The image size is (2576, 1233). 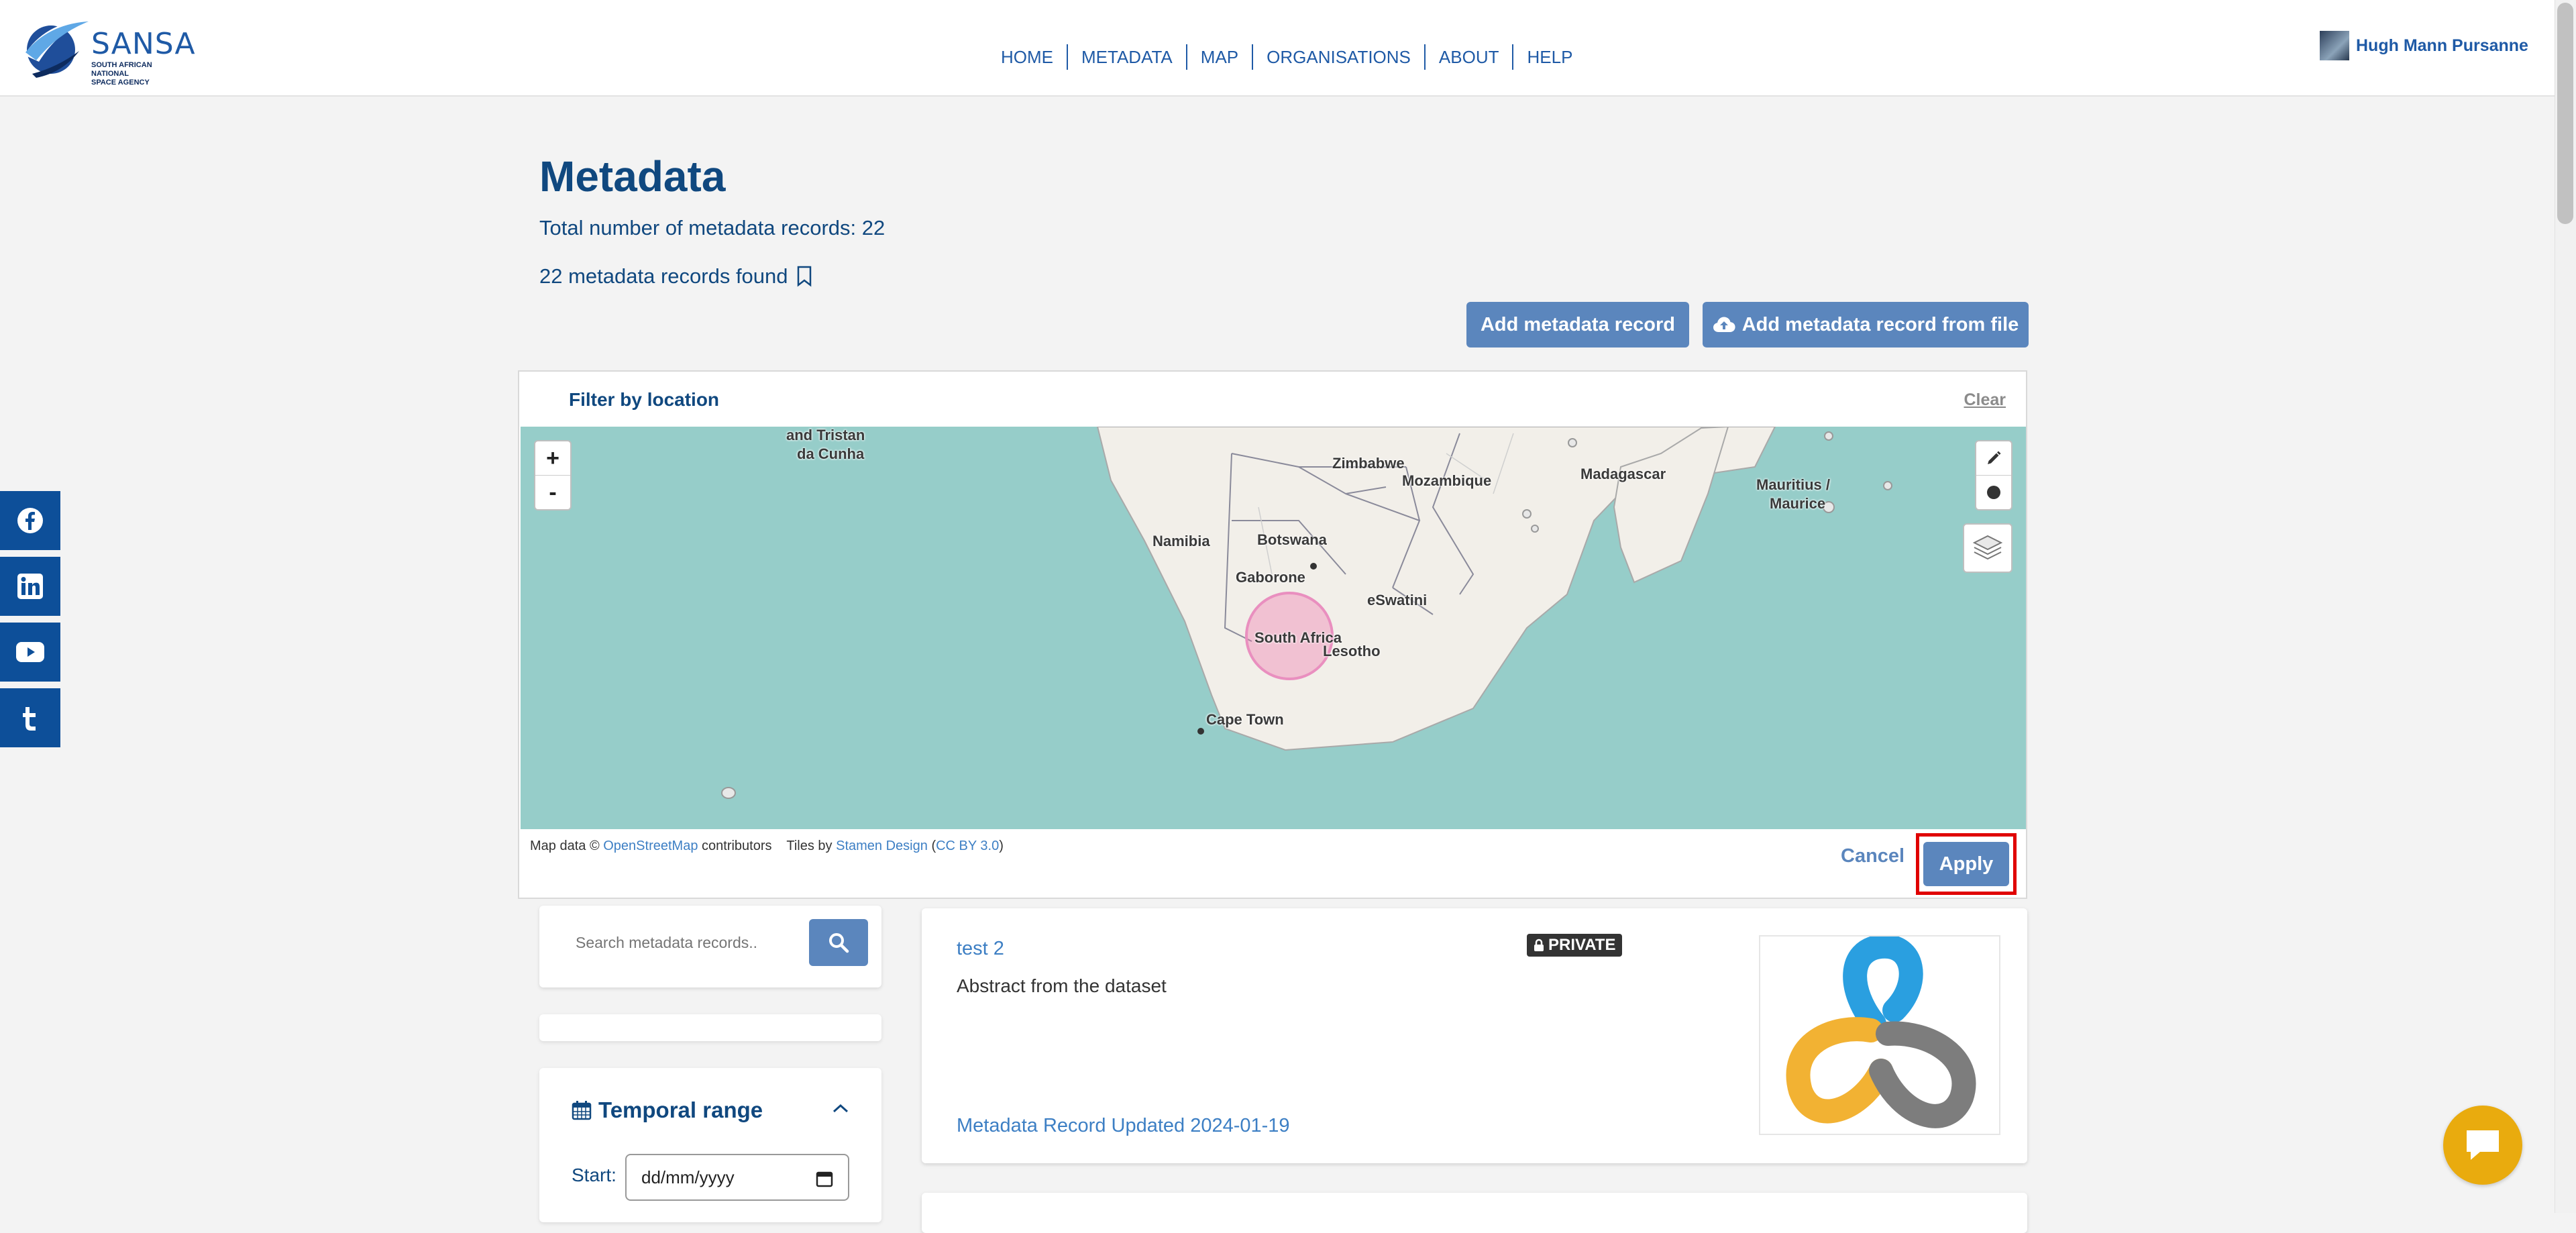 I want to click on chat-button, so click(x=2482, y=1145).